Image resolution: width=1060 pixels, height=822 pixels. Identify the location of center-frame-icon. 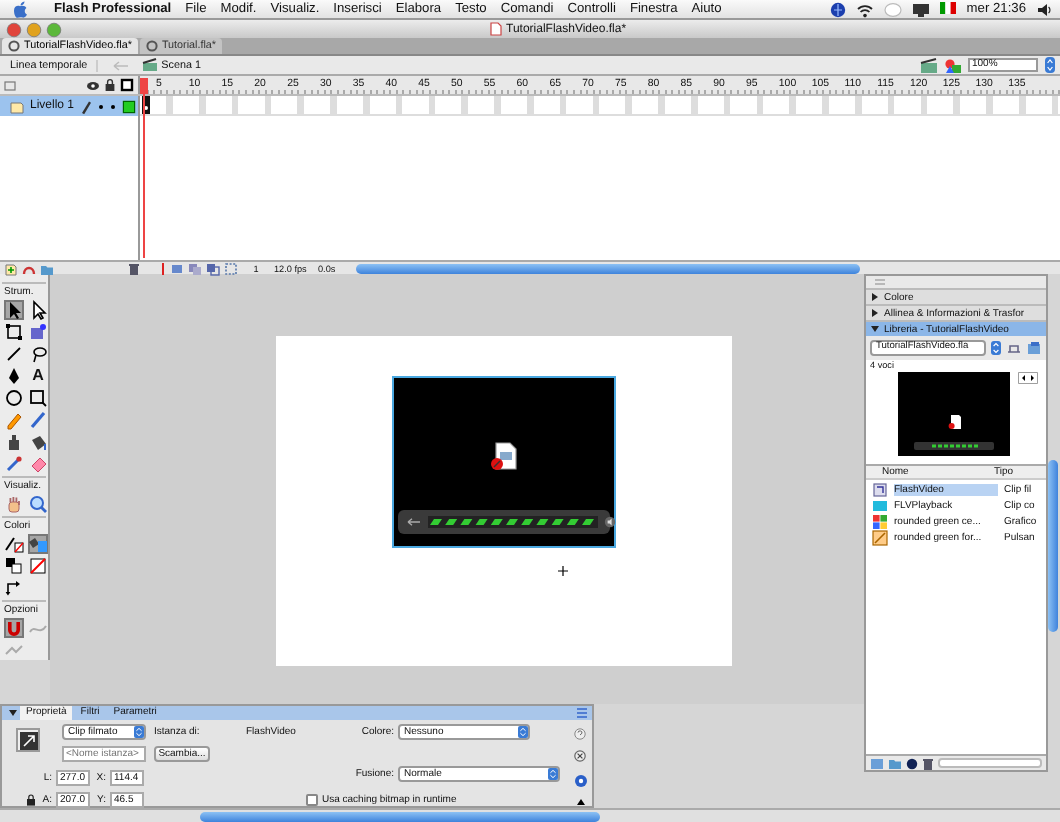
(177, 268).